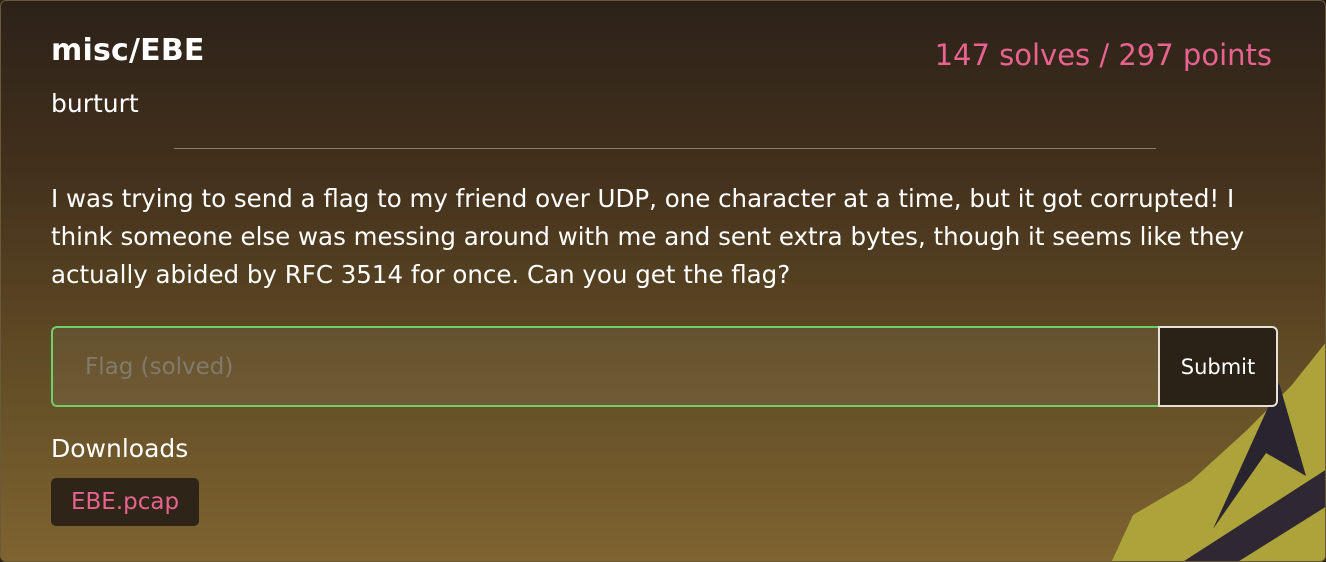 The image size is (1326, 562). Describe the element at coordinates (605, 366) in the screenshot. I see `flag-input` at that location.